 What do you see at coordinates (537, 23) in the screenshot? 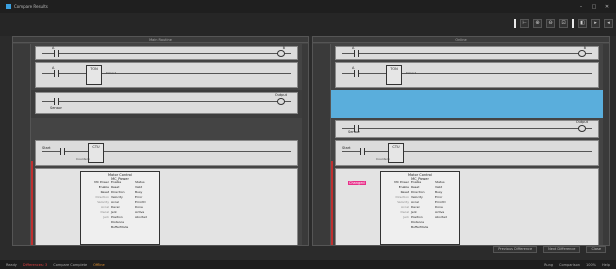
I see `zoom-in-icon: ⊕` at bounding box center [537, 23].